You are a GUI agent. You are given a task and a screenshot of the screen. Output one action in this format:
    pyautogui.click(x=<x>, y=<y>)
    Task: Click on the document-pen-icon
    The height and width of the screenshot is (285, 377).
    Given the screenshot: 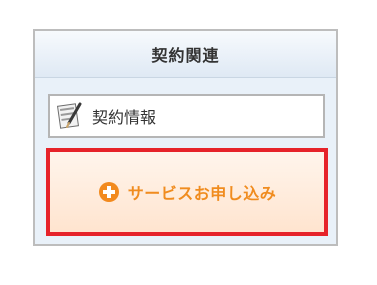 What is the action you would take?
    pyautogui.click(x=70, y=116)
    